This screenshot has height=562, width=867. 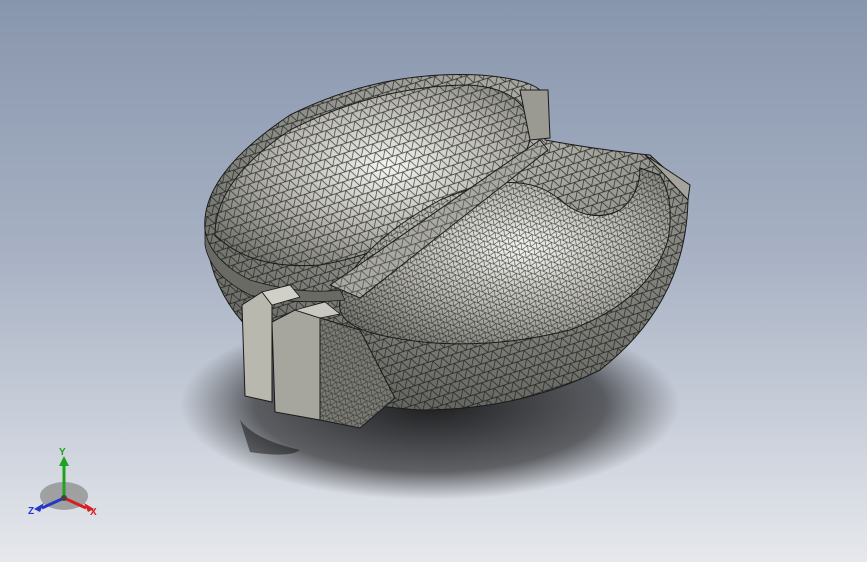 What do you see at coordinates (62, 452) in the screenshot?
I see `y-axis-label: Y` at bounding box center [62, 452].